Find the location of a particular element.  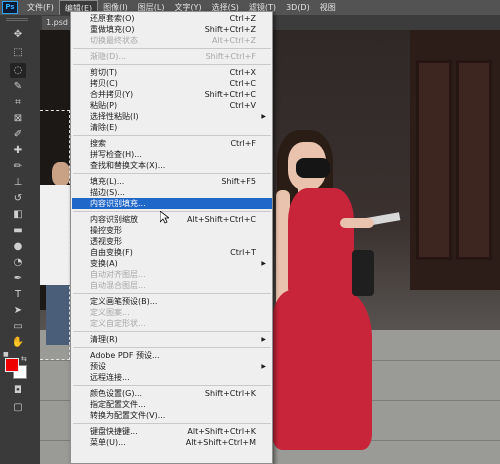

menu-item: 合并拷贝(Y) Shift+Ctrl+C is located at coordinates (172, 94).